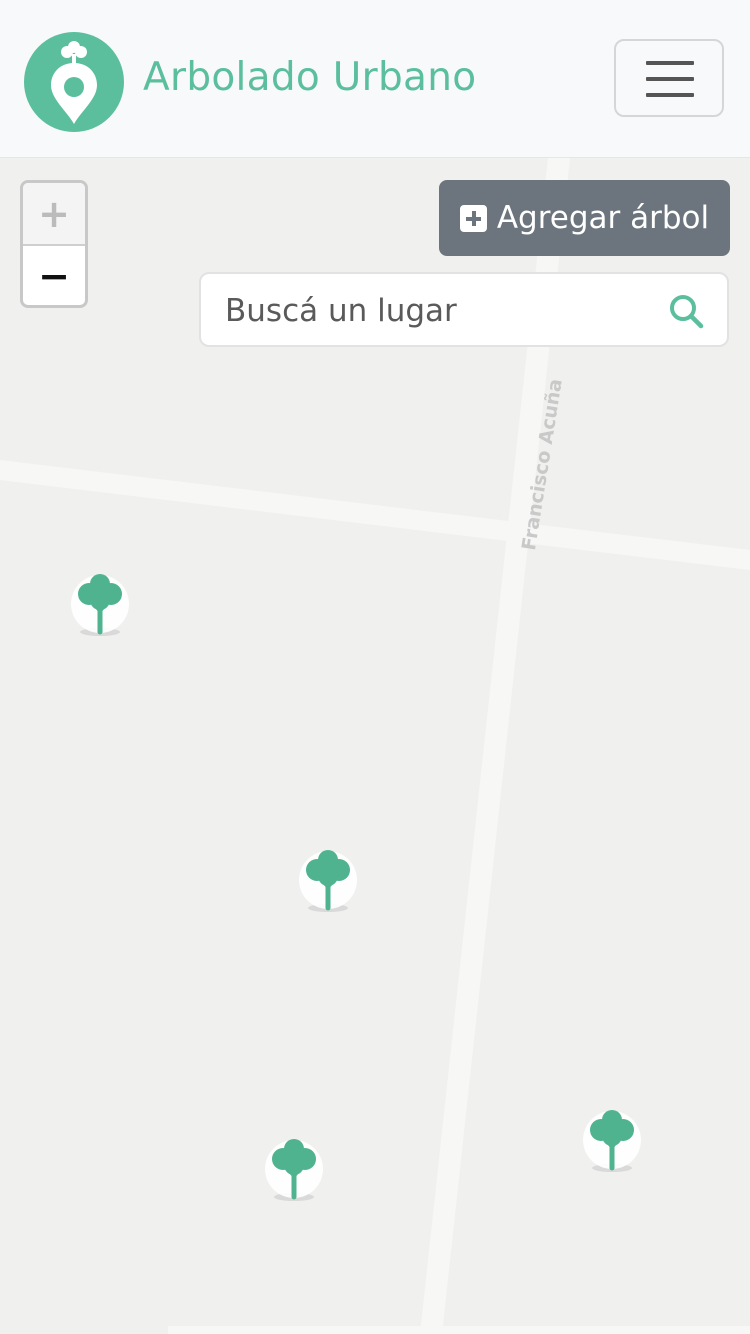 This screenshot has height=1334, width=750. Describe the element at coordinates (603, 218) in the screenshot. I see `add-tree-label: Agregar árbol` at that location.